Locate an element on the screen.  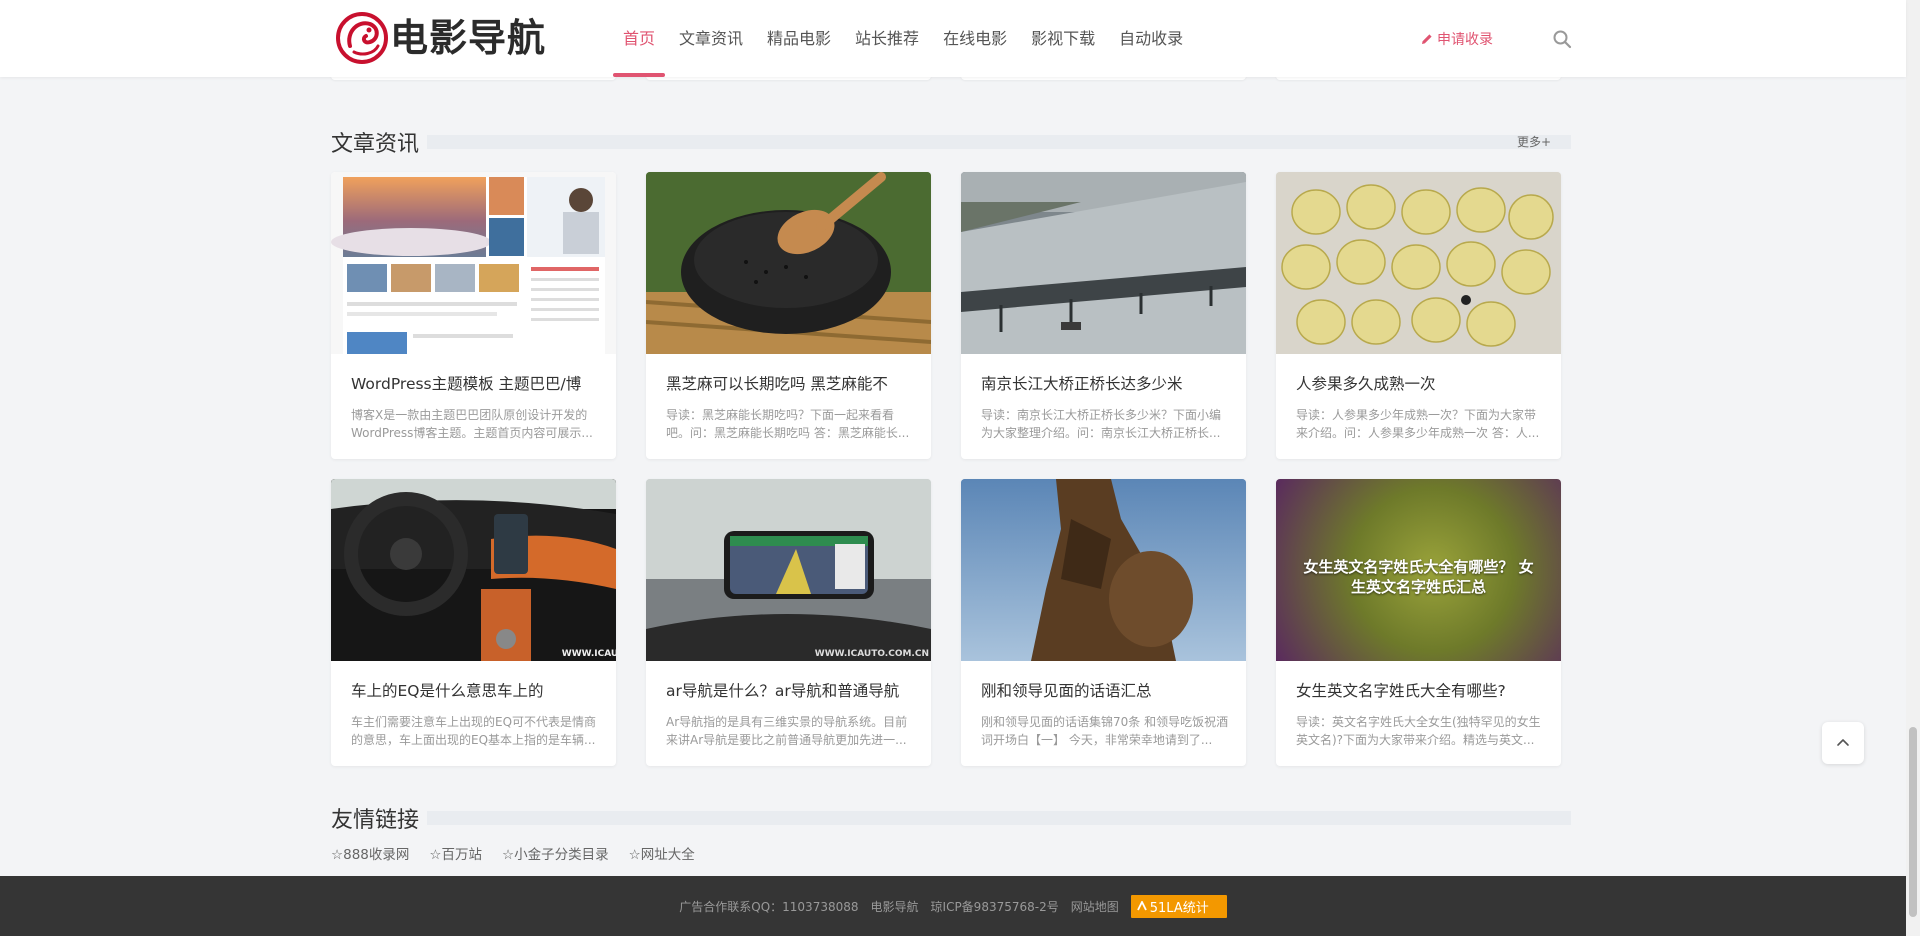
nav-item-recommended: 站长推荐 is located at coordinates (887, 38).